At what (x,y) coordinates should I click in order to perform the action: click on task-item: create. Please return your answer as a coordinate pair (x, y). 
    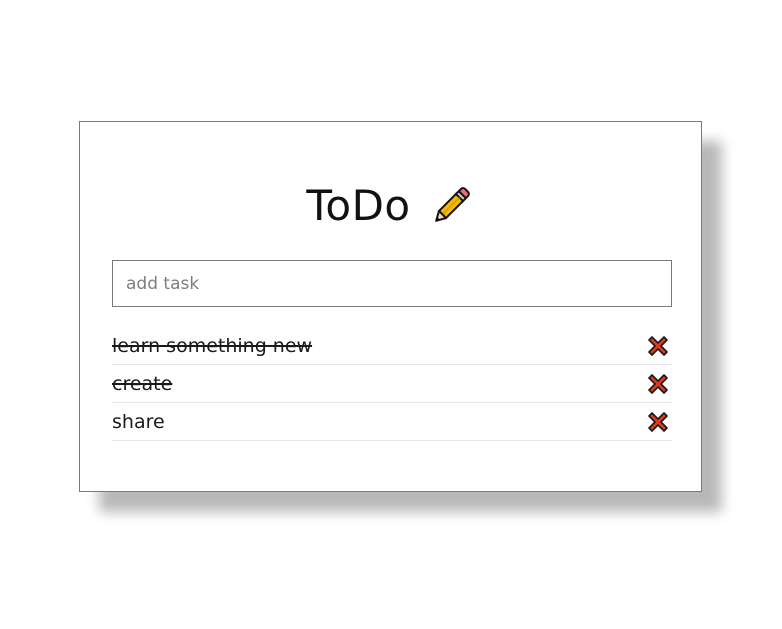
    Looking at the image, I should click on (392, 384).